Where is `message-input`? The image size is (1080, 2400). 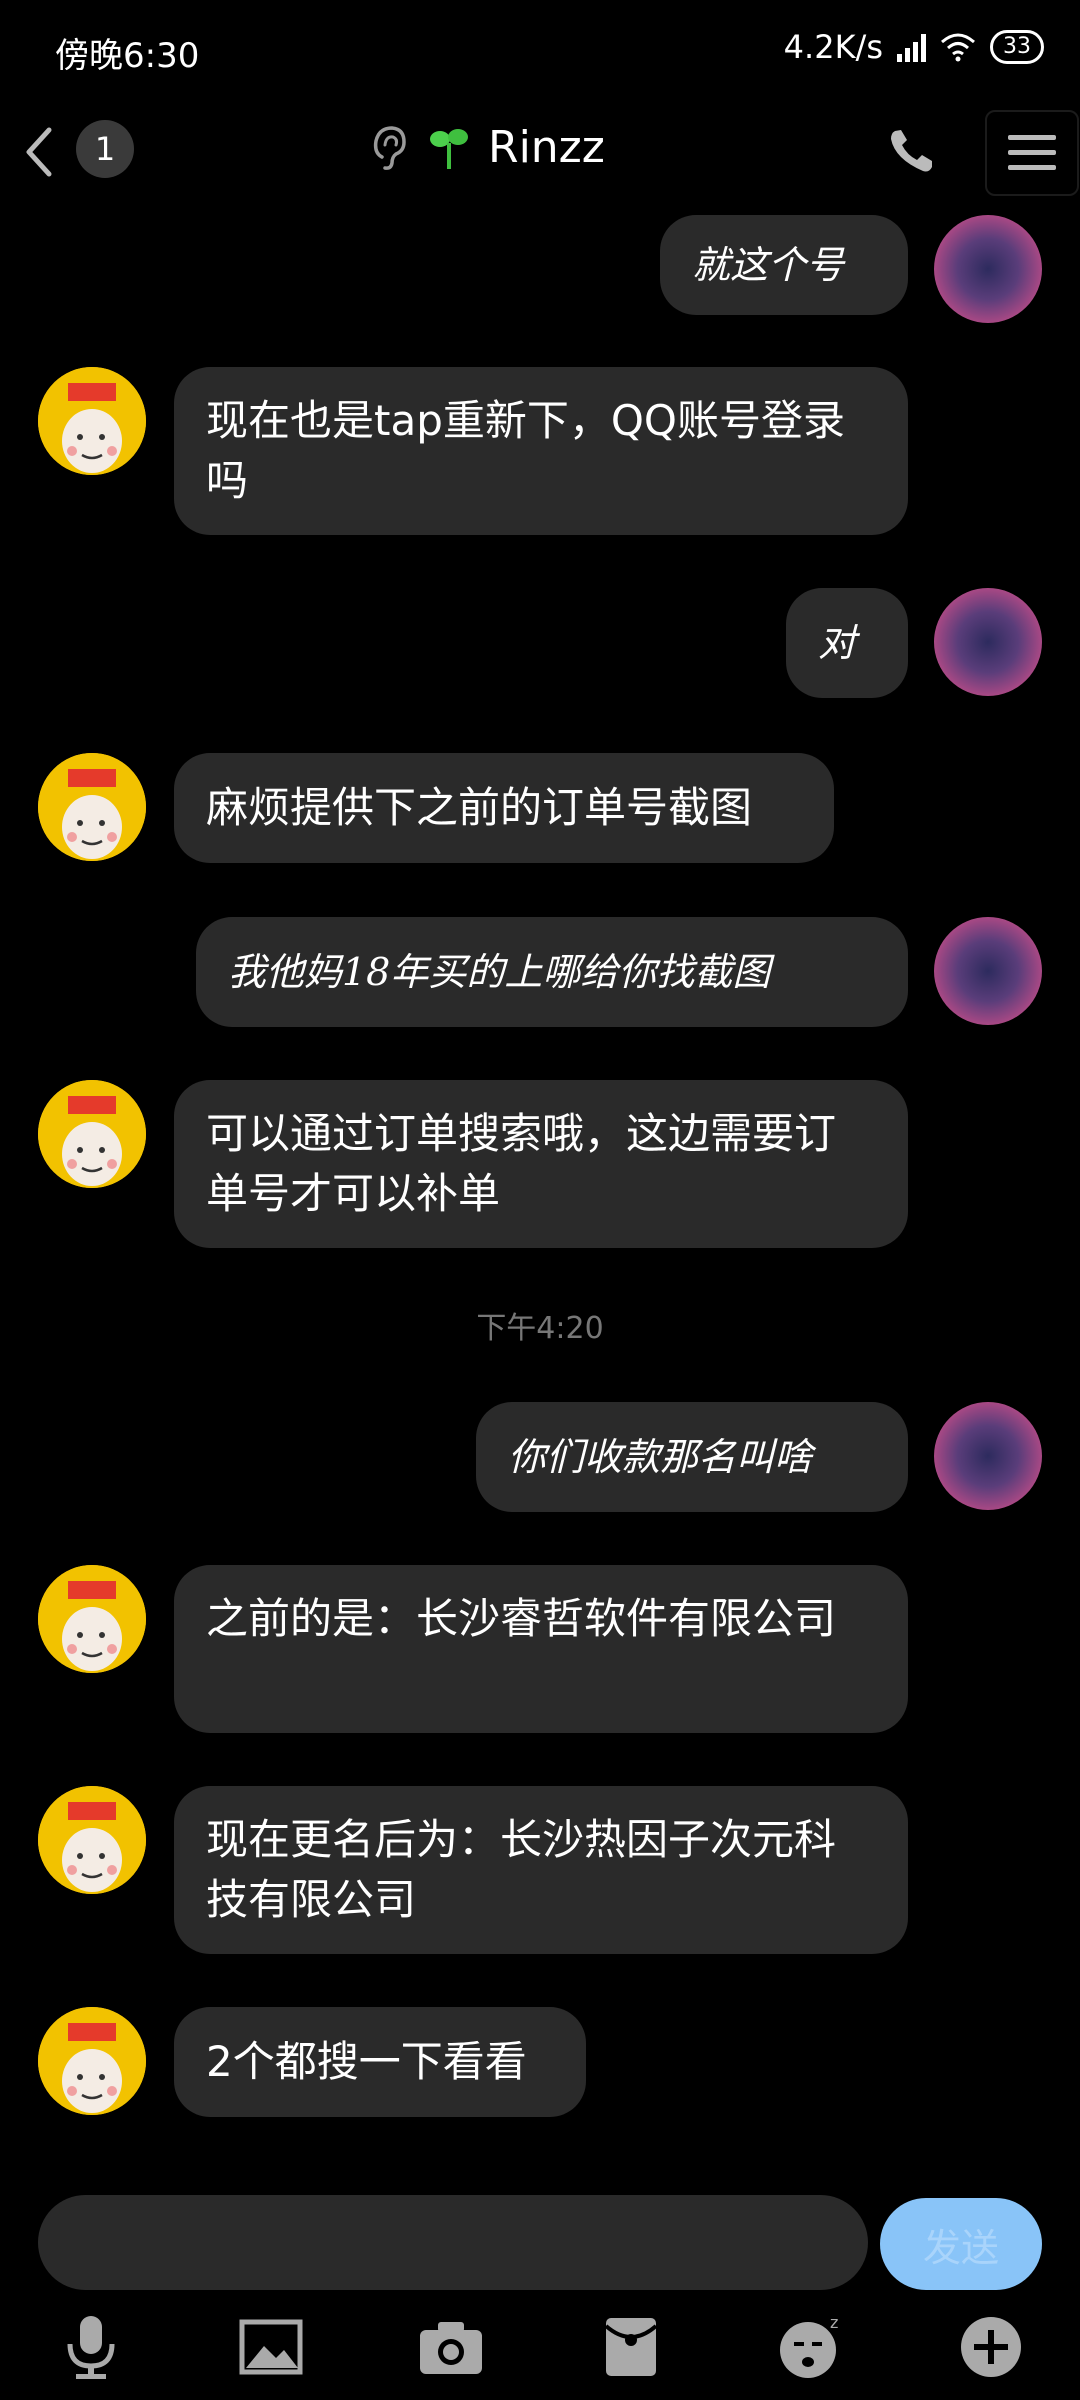
message-input is located at coordinates (453, 2242).